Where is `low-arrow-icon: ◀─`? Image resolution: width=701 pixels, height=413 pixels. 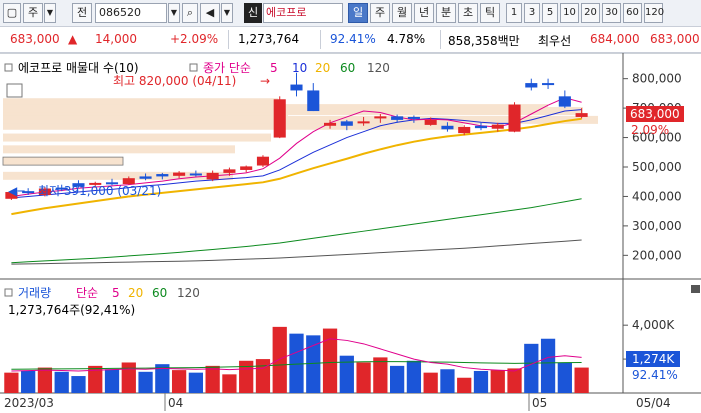 low-arrow-icon: ◀─ is located at coordinates (16, 191).